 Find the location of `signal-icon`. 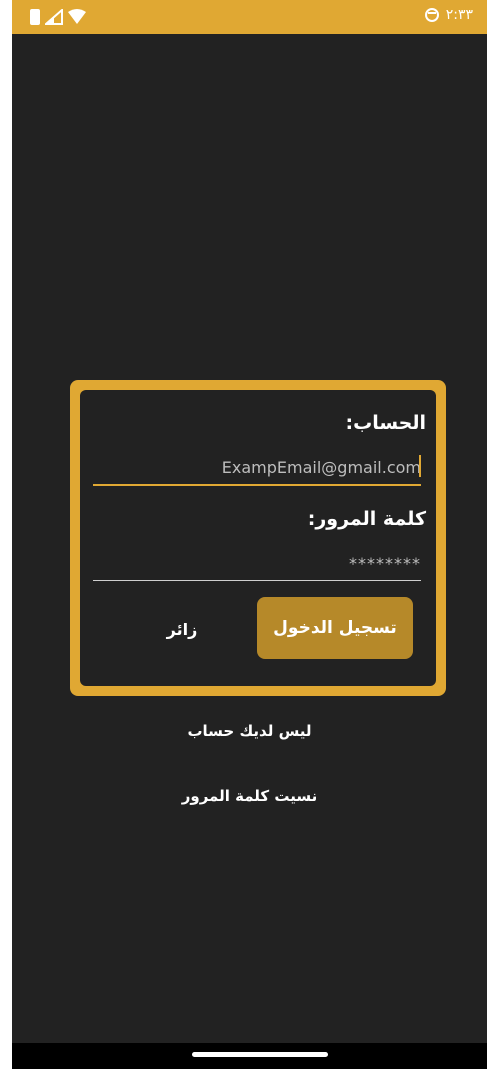

signal-icon is located at coordinates (54, 17).